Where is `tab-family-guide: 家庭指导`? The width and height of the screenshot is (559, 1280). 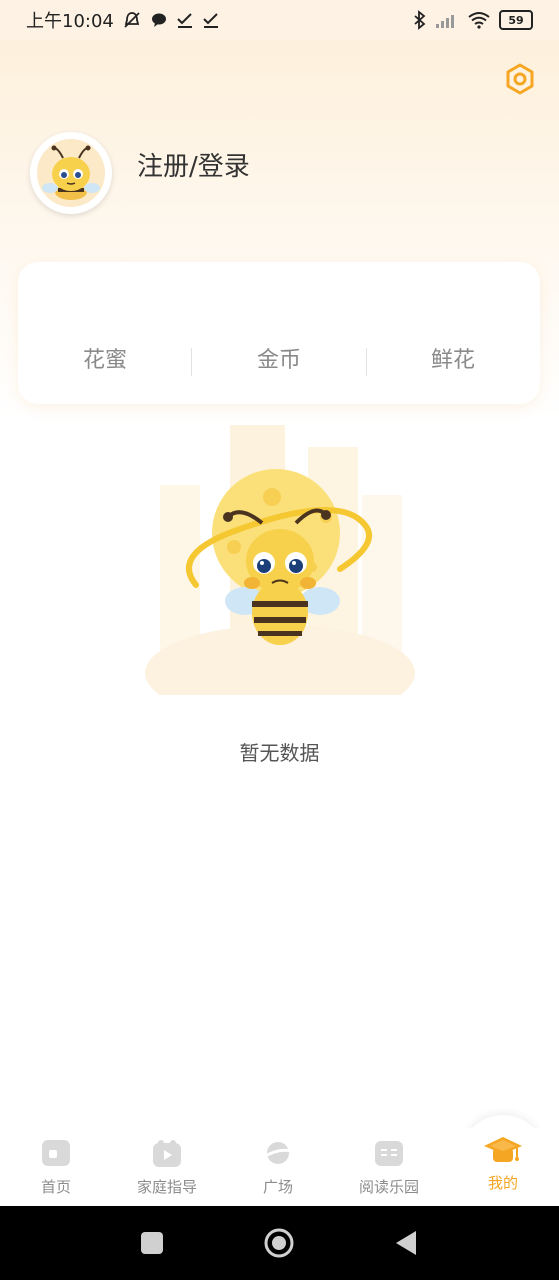 tab-family-guide: 家庭指导 is located at coordinates (167, 1170).